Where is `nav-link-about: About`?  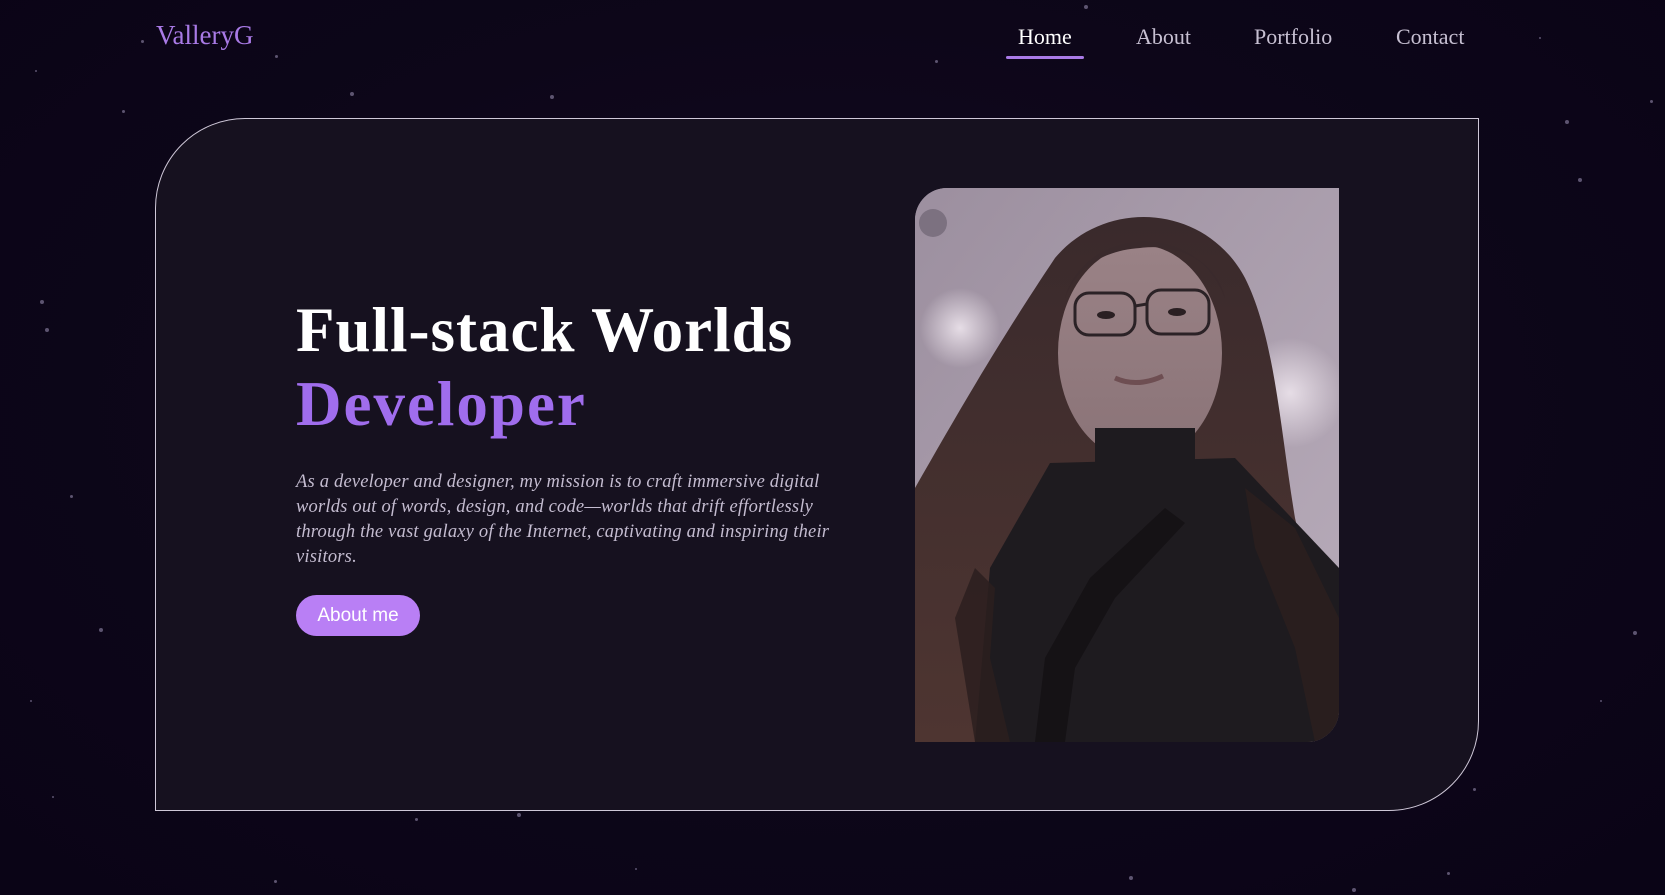 nav-link-about: About is located at coordinates (1163, 37).